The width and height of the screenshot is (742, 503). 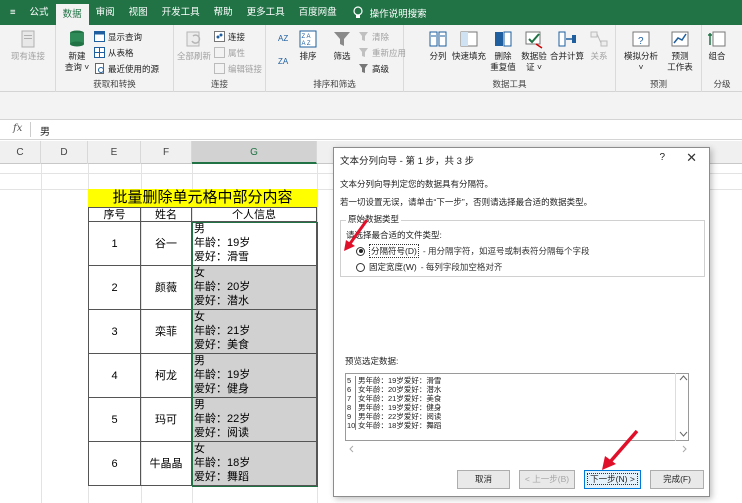 What do you see at coordinates (612, 479) in the screenshot?
I see `next-button: 下一步(N) >` at bounding box center [612, 479].